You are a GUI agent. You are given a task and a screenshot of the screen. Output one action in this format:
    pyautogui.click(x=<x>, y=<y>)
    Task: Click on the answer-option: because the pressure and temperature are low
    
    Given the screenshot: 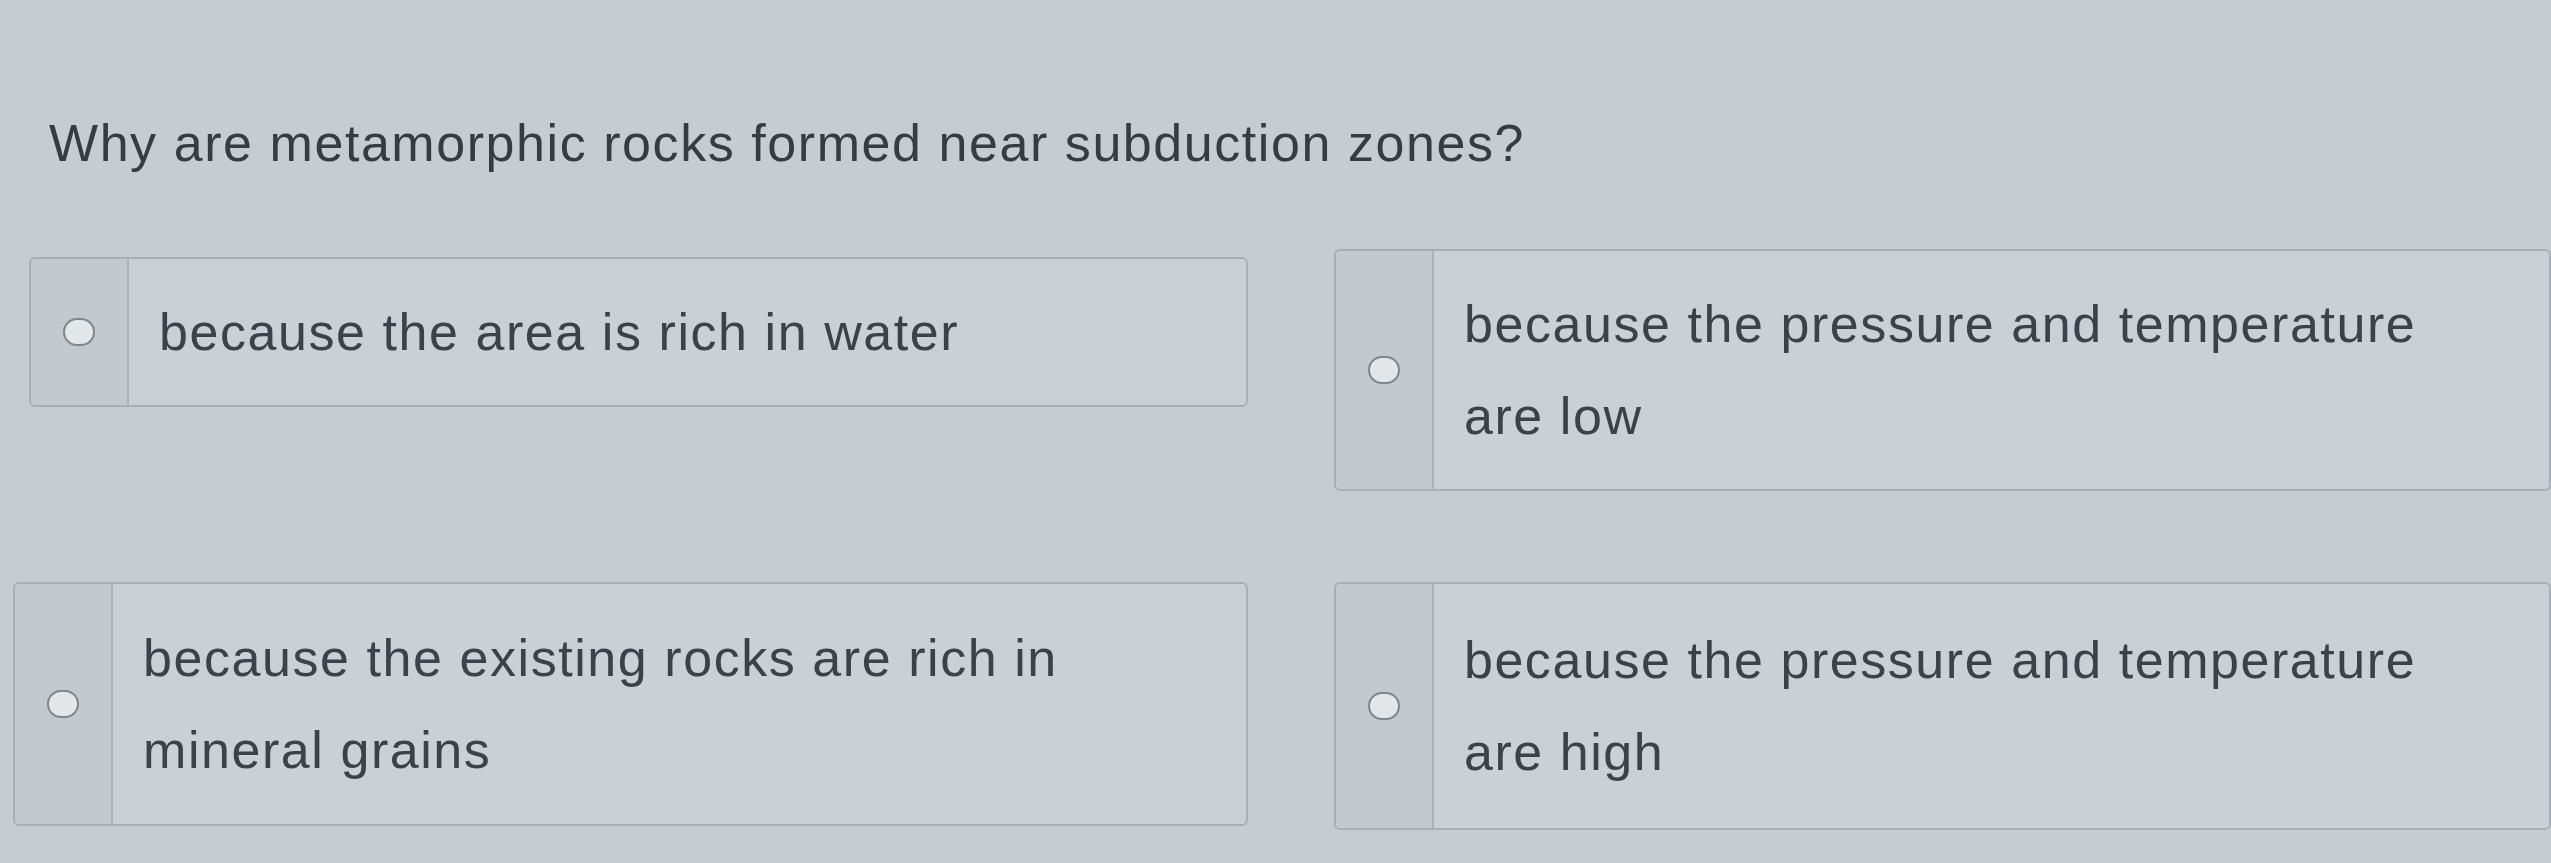 What is the action you would take?
    pyautogui.click(x=1942, y=370)
    